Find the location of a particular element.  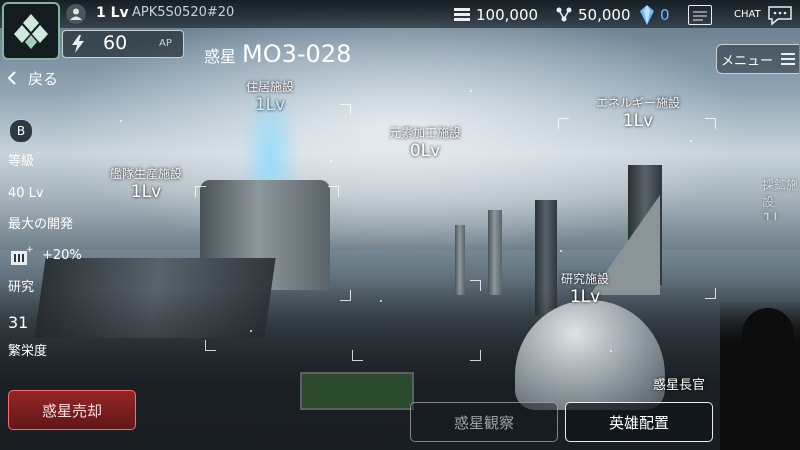

materials-molecule-icon is located at coordinates (564, 14).